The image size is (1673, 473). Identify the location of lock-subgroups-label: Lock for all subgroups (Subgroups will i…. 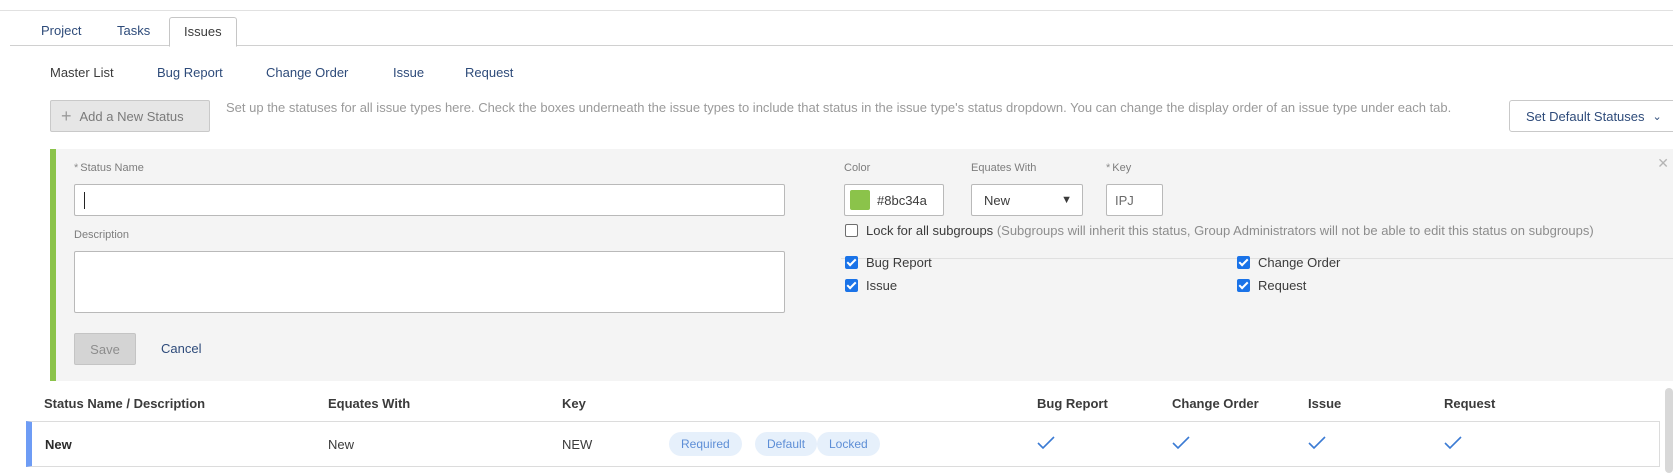
(1230, 230).